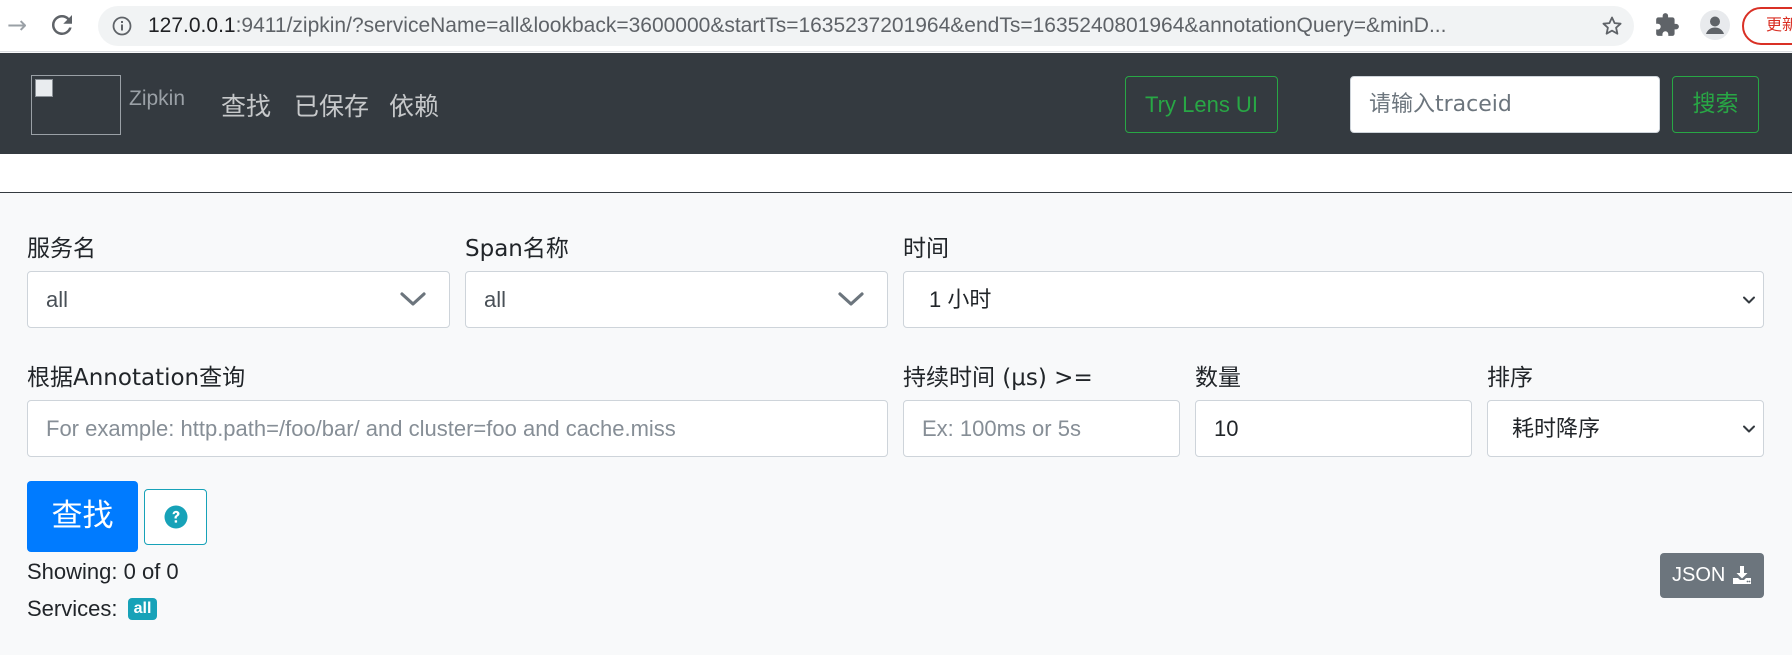  What do you see at coordinates (495, 299) in the screenshot?
I see `span-name-value: all` at bounding box center [495, 299].